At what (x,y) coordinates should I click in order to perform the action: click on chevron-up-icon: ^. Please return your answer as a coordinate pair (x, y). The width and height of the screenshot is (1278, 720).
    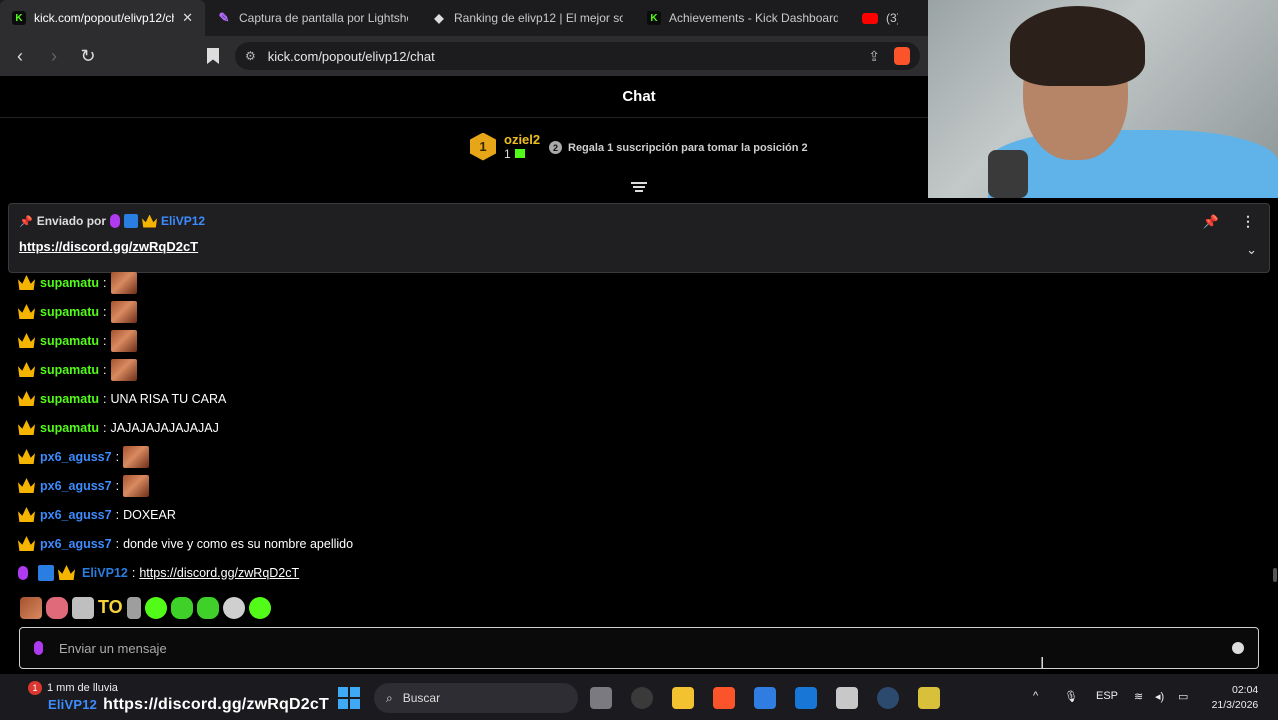
    Looking at the image, I should click on (1035, 696).